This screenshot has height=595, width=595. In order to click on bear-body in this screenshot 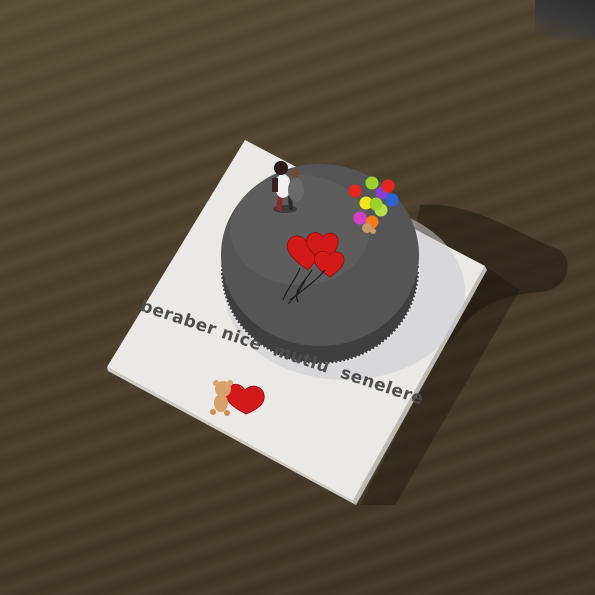, I will do `click(221, 403)`.